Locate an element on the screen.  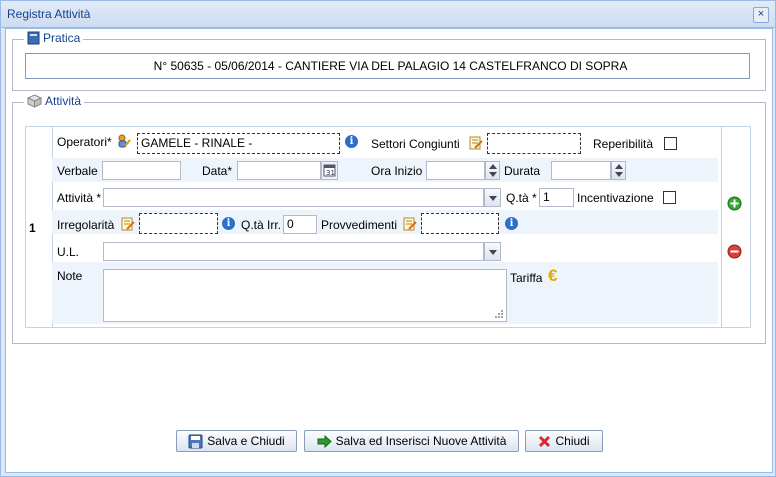
calendar-icon: 31 is located at coordinates (329, 170).